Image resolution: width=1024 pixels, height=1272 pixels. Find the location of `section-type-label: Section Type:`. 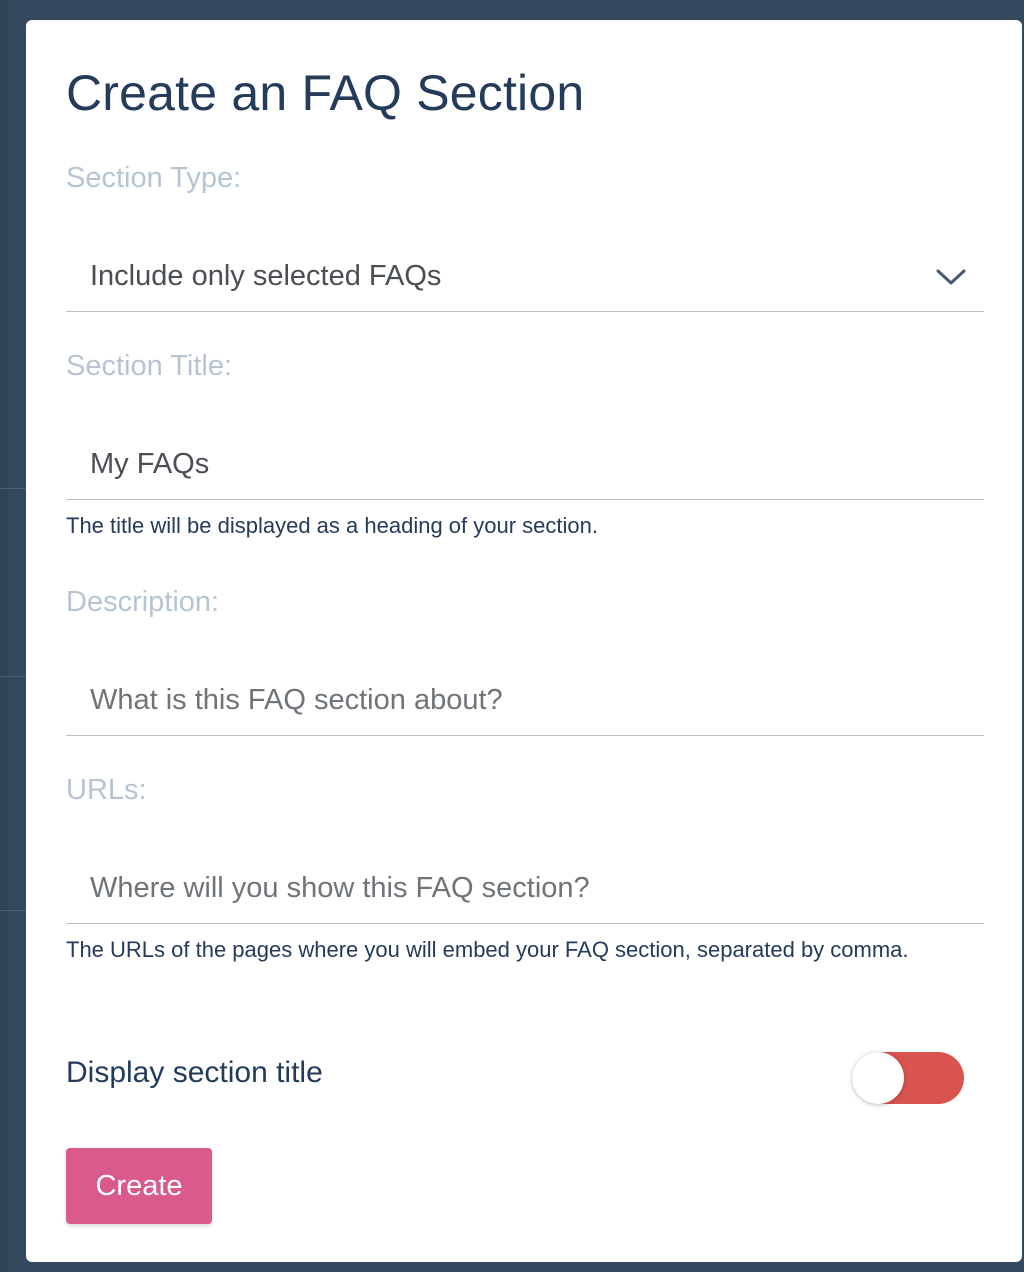

section-type-label: Section Type: is located at coordinates (154, 178).